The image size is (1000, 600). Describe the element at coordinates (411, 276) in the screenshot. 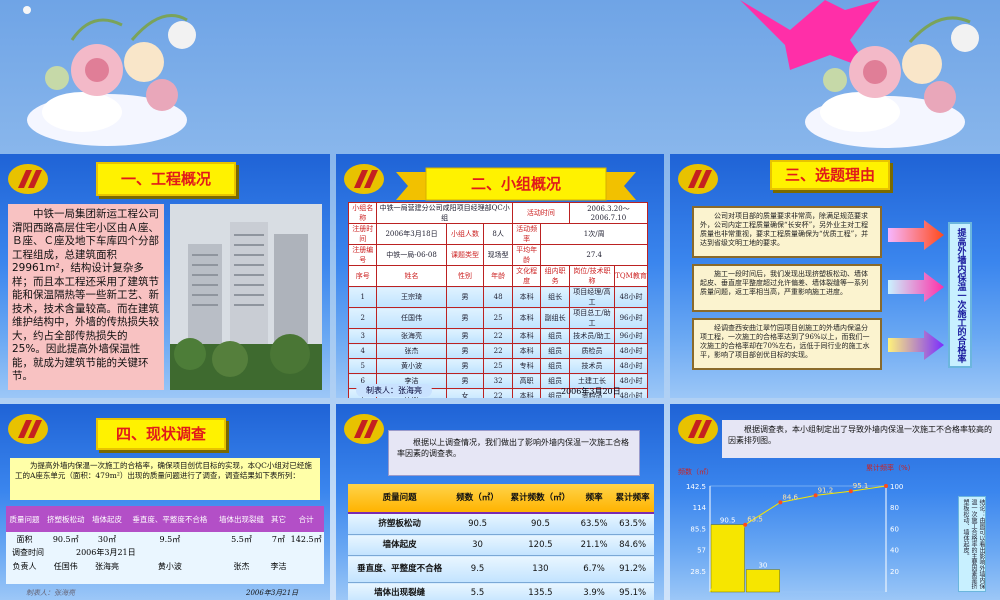

I see `table-cell: 姓名` at that location.